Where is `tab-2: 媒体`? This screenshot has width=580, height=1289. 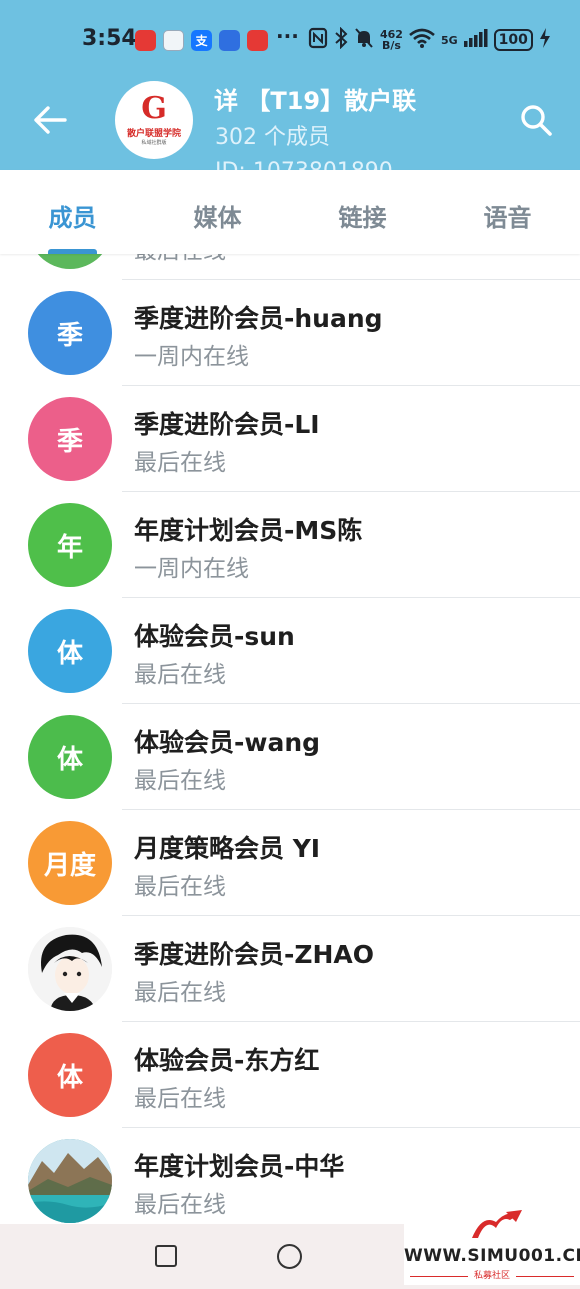
tab-2: 媒体 is located at coordinates (217, 212).